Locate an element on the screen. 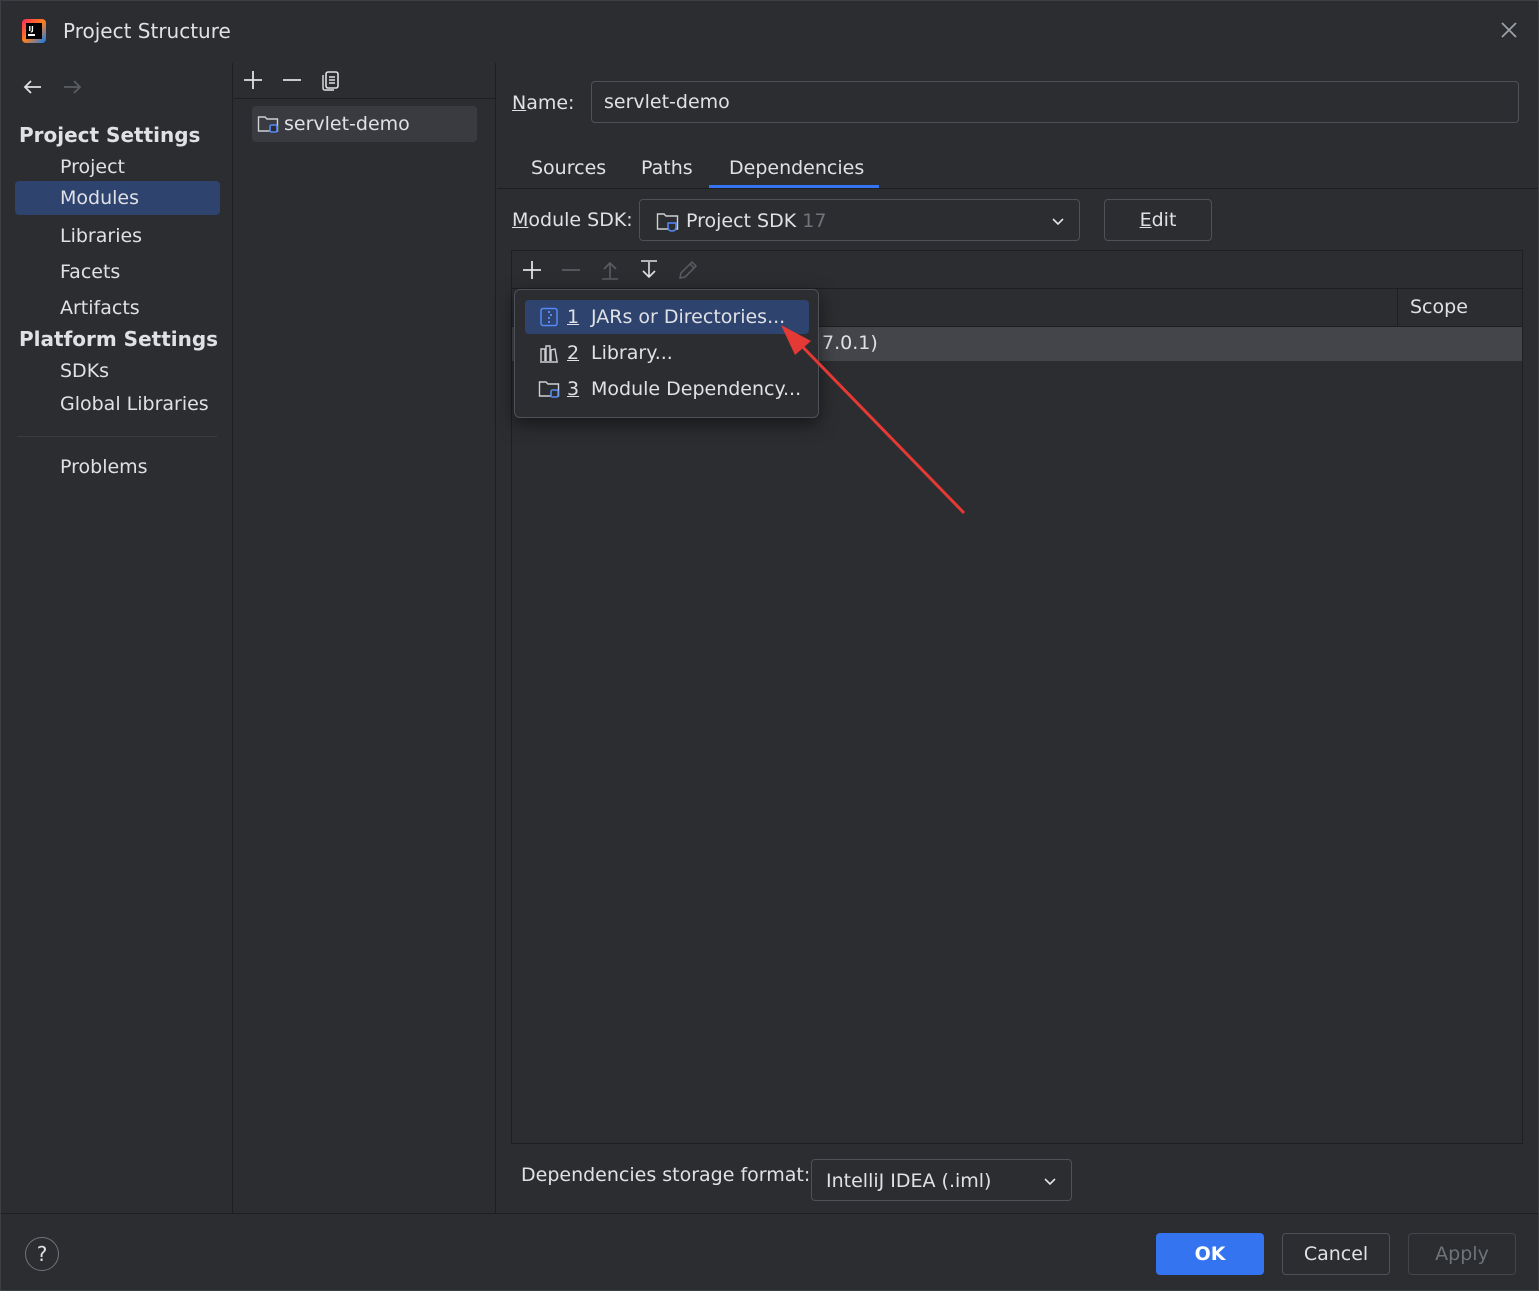 This screenshot has width=1539, height=1291. name-label-rest: ame: is located at coordinates (550, 103).